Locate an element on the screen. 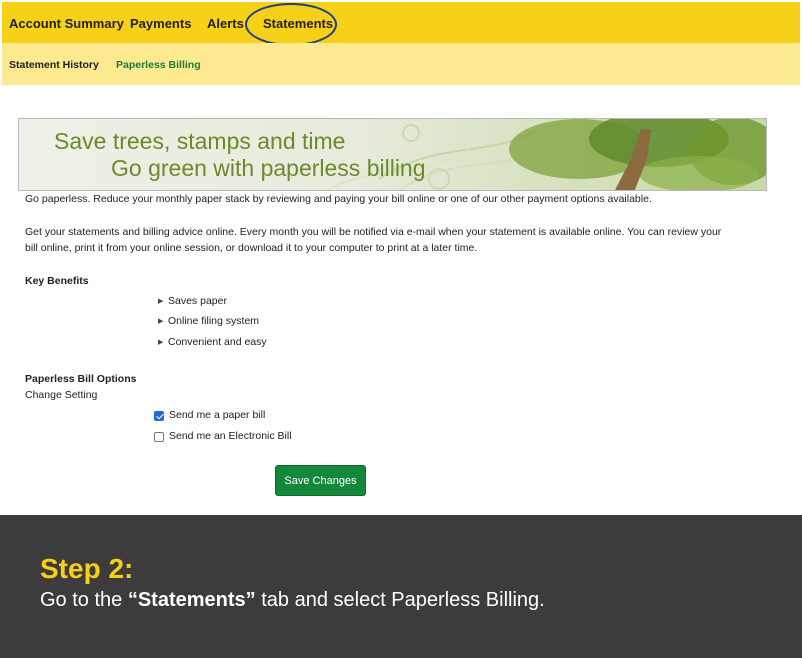 The width and height of the screenshot is (802, 658). instruction-text-before: Go to the is located at coordinates (84, 600).